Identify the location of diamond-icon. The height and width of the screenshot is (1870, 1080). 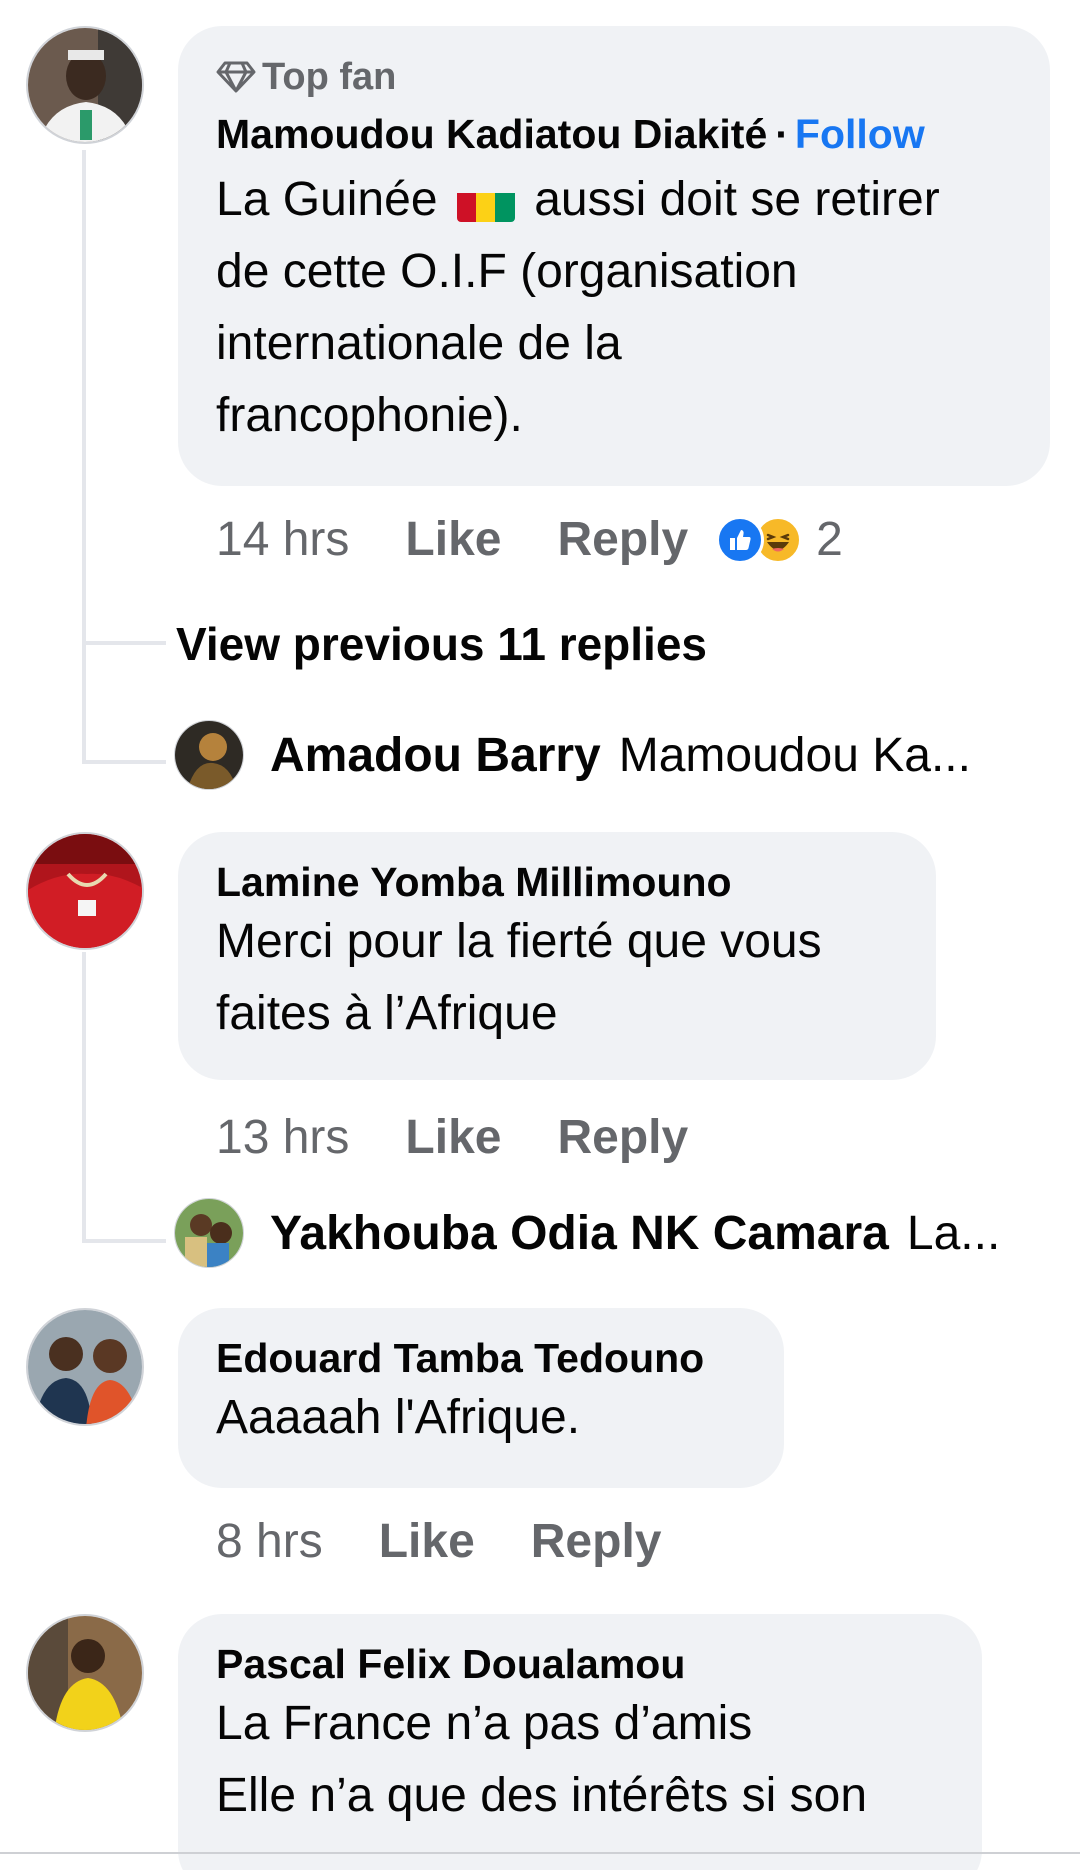
(236, 77).